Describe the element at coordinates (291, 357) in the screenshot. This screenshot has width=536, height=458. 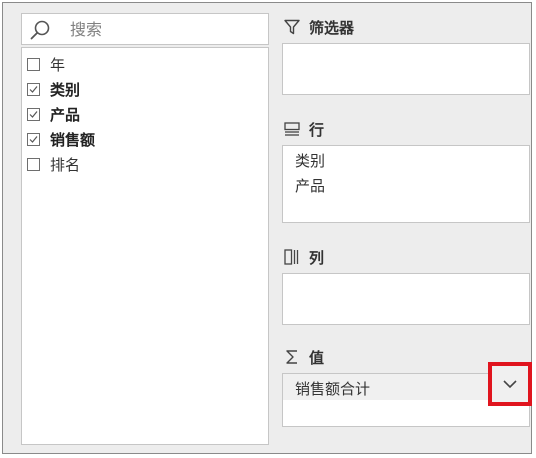
I see `sigma-icon` at that location.